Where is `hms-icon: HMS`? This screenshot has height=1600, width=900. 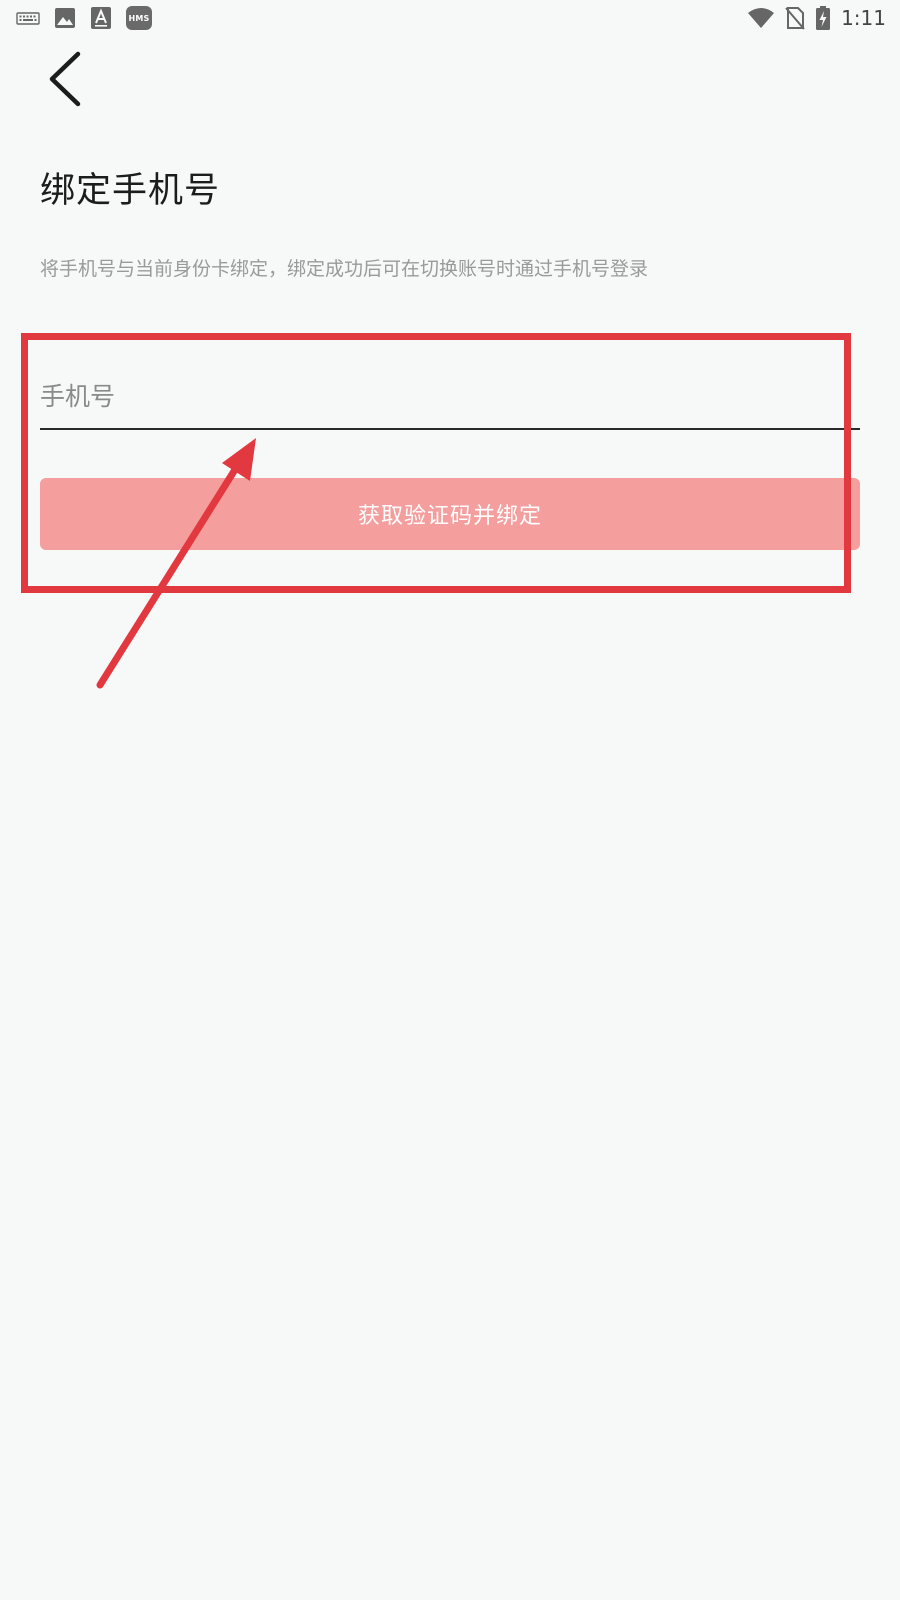 hms-icon: HMS is located at coordinates (139, 18).